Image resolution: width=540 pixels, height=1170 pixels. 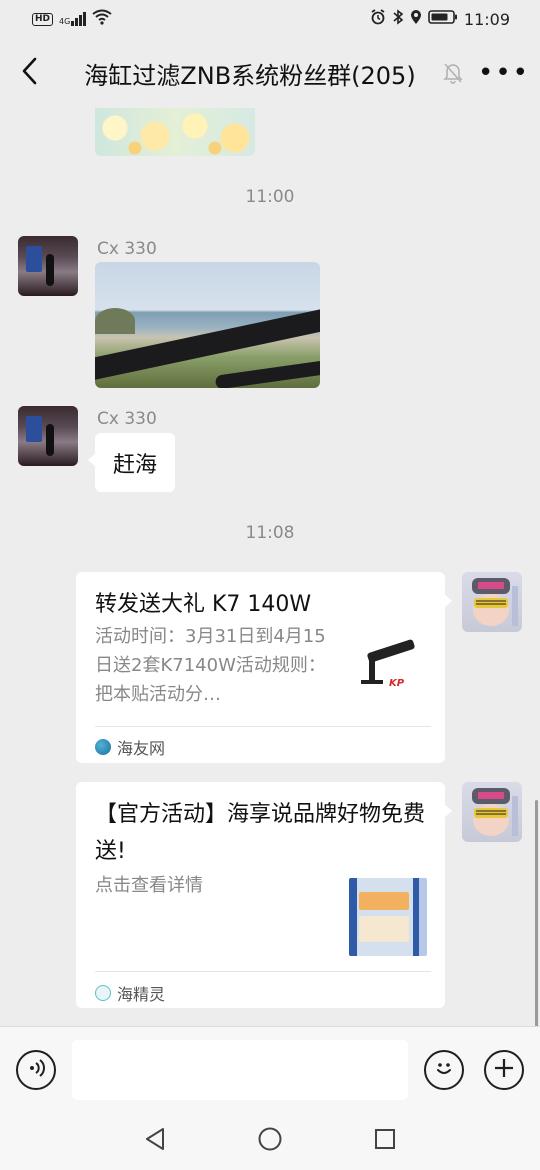 I want to click on sticker-message, so click(x=175, y=132).